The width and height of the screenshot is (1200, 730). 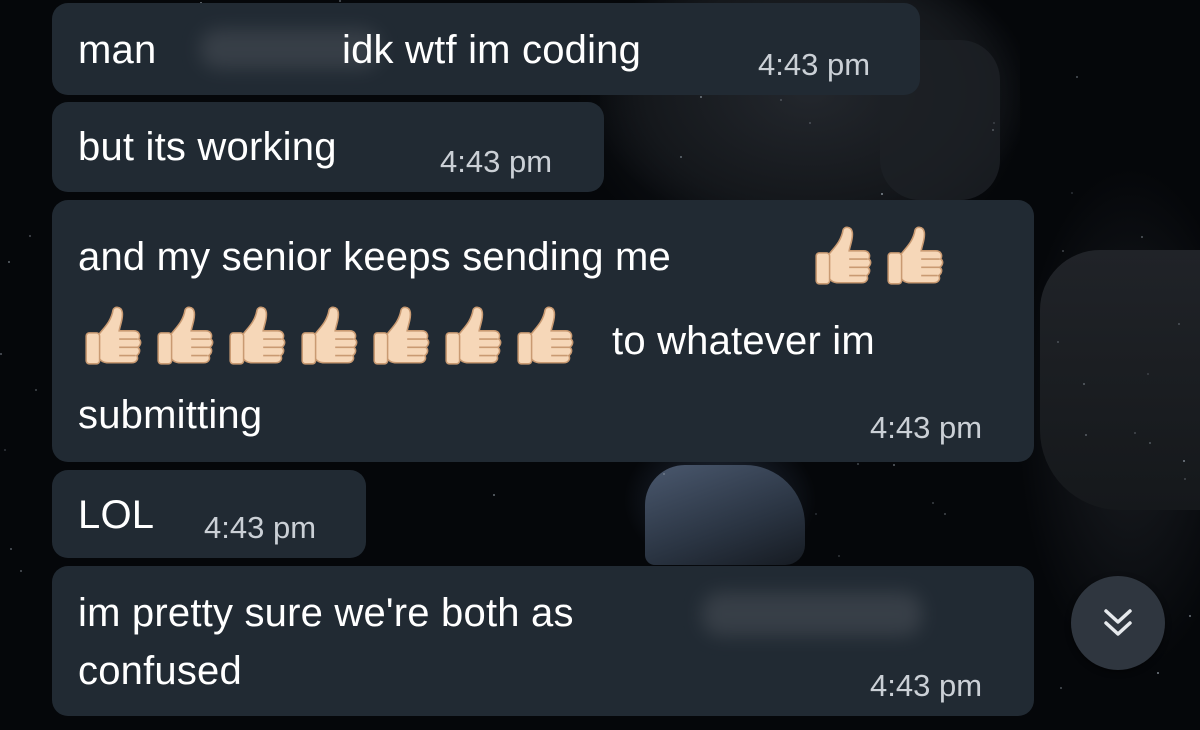 What do you see at coordinates (812, 614) in the screenshot?
I see `redacted-text` at bounding box center [812, 614].